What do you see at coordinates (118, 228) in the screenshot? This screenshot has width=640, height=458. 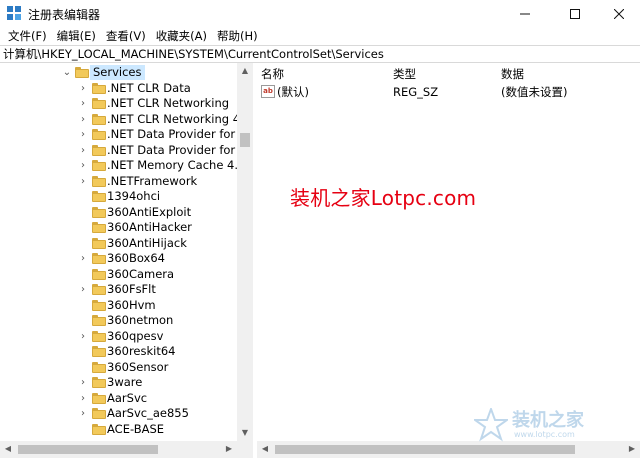 I see `tree-item: 360AntiHacker` at bounding box center [118, 228].